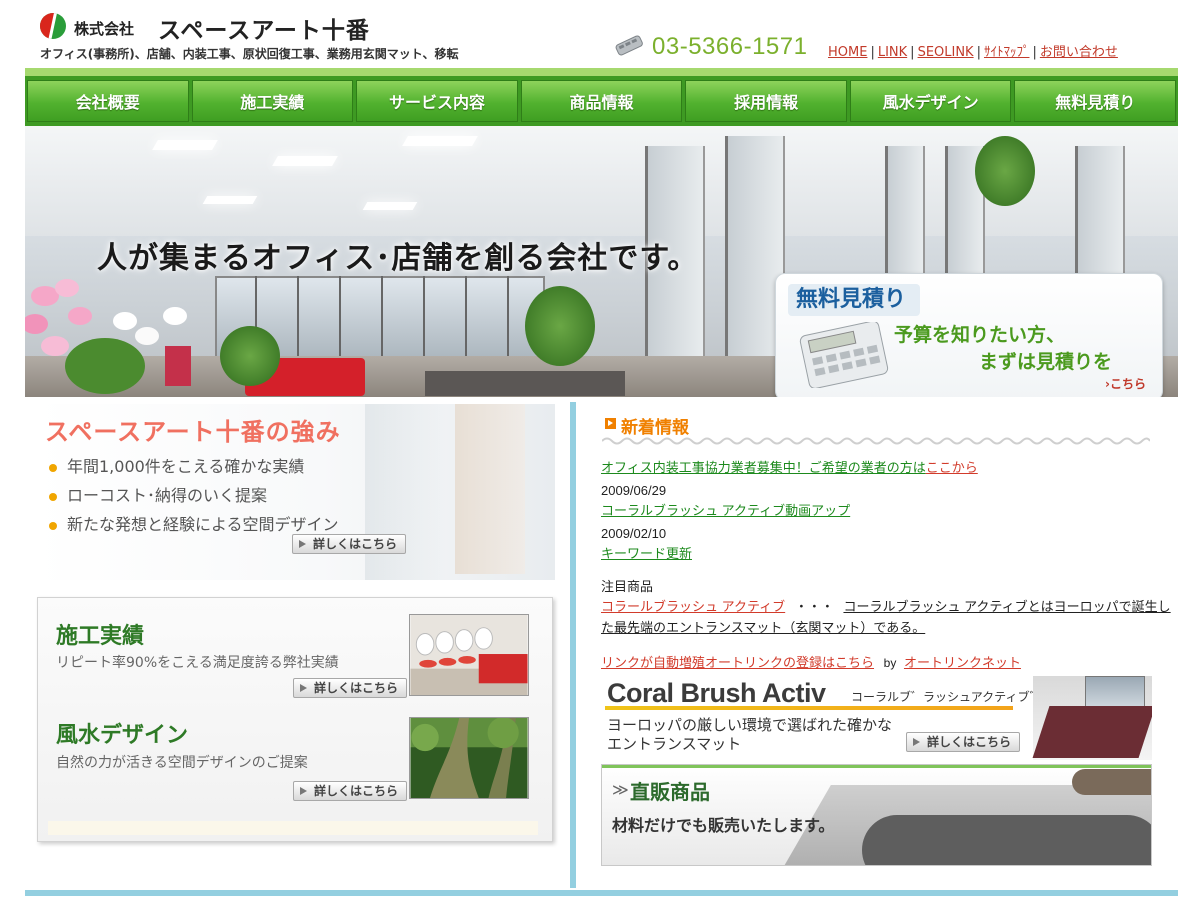 Image resolution: width=1202 pixels, height=916 pixels. I want to click on estimate-here-link: ›こちら, so click(1125, 383).